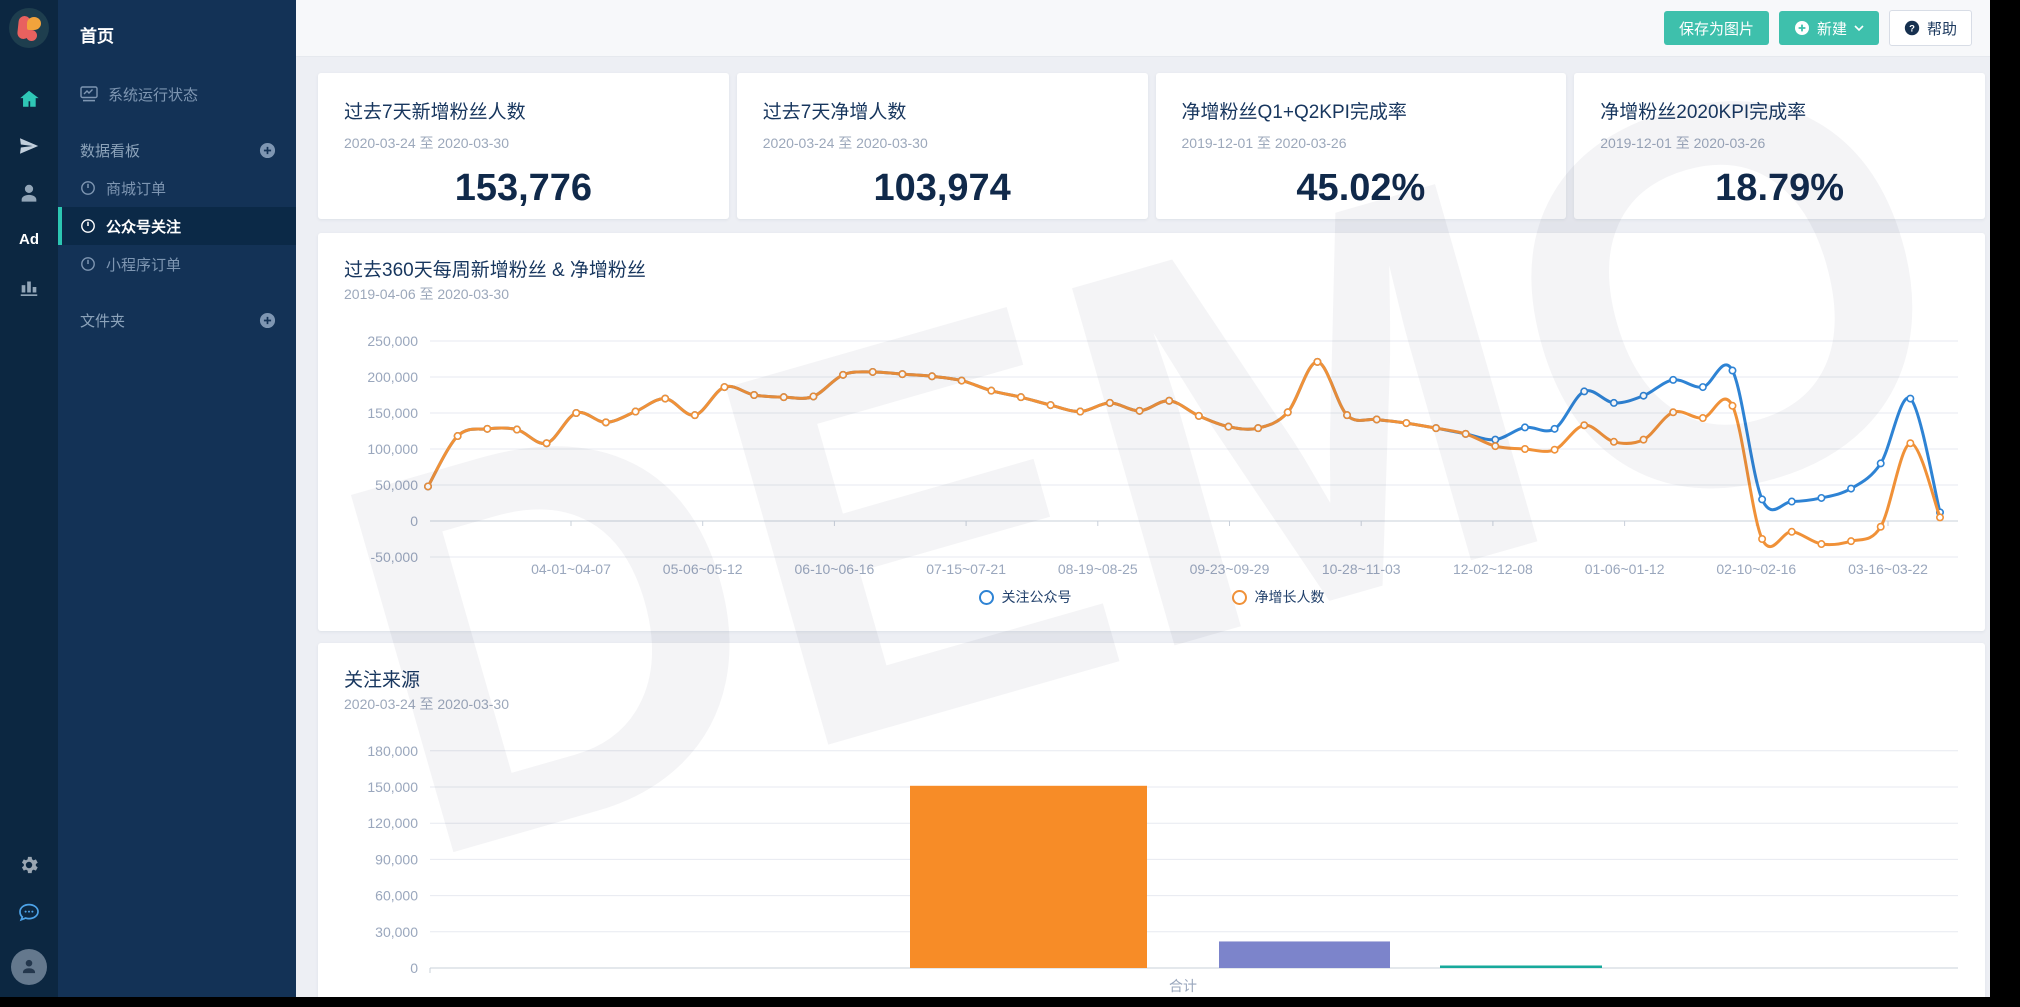 This screenshot has width=2020, height=1007. Describe the element at coordinates (1289, 597) in the screenshot. I see `legend-label: 净增长人数` at that location.